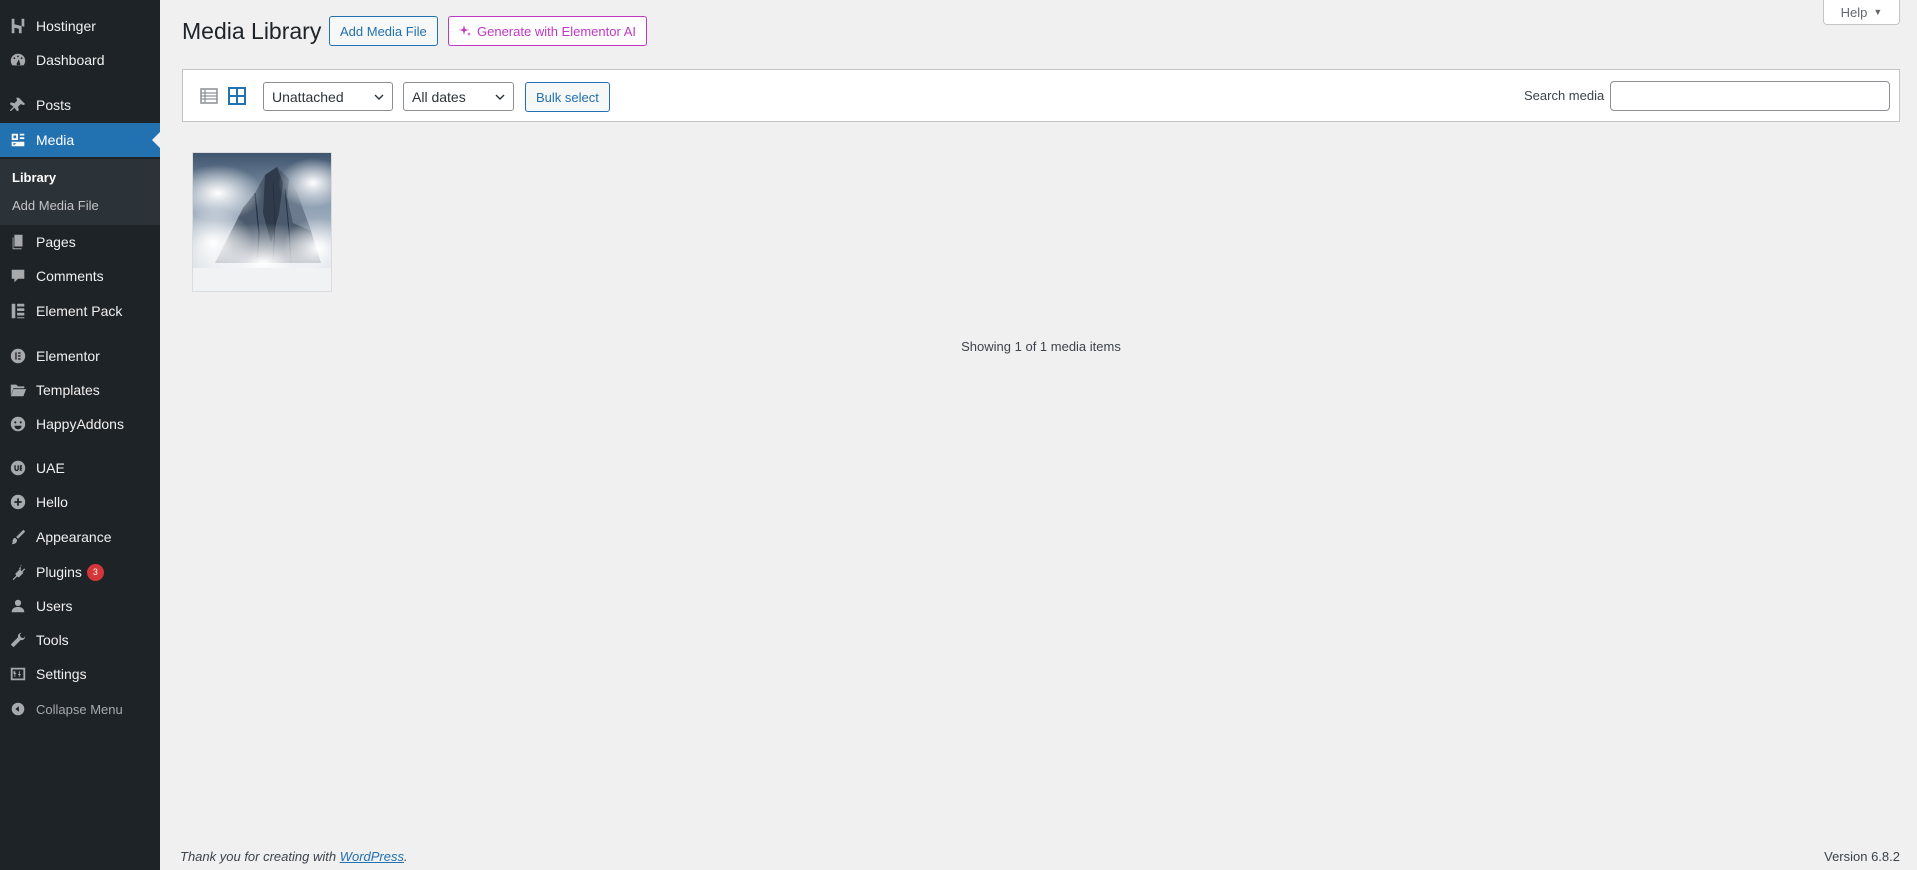 The image size is (1917, 870). Describe the element at coordinates (80, 26) in the screenshot. I see `sidebar-item-hostinger: Hostinger` at that location.